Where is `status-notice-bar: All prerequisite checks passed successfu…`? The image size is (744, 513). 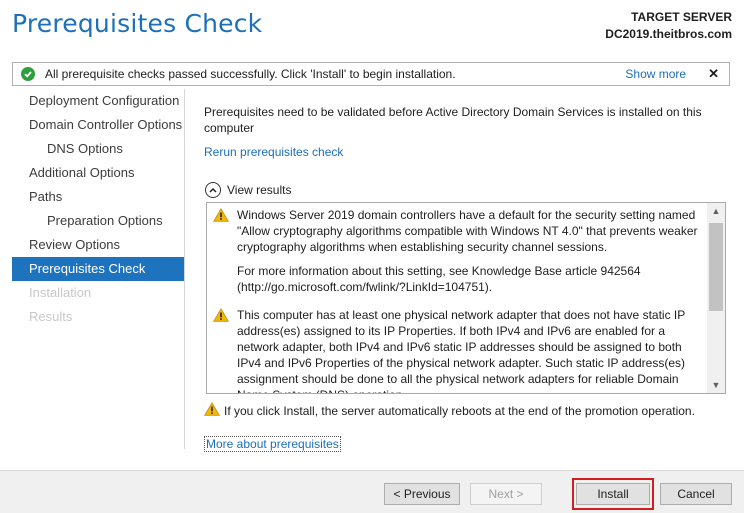
status-notice-bar: All prerequisite checks passed successfu… is located at coordinates (371, 74).